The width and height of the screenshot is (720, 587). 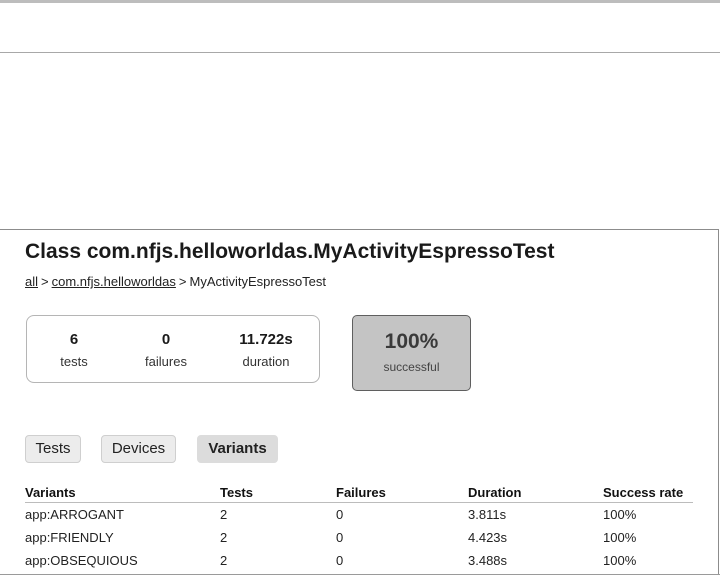 I want to click on column-header-success-rate: Success rate, so click(x=648, y=492).